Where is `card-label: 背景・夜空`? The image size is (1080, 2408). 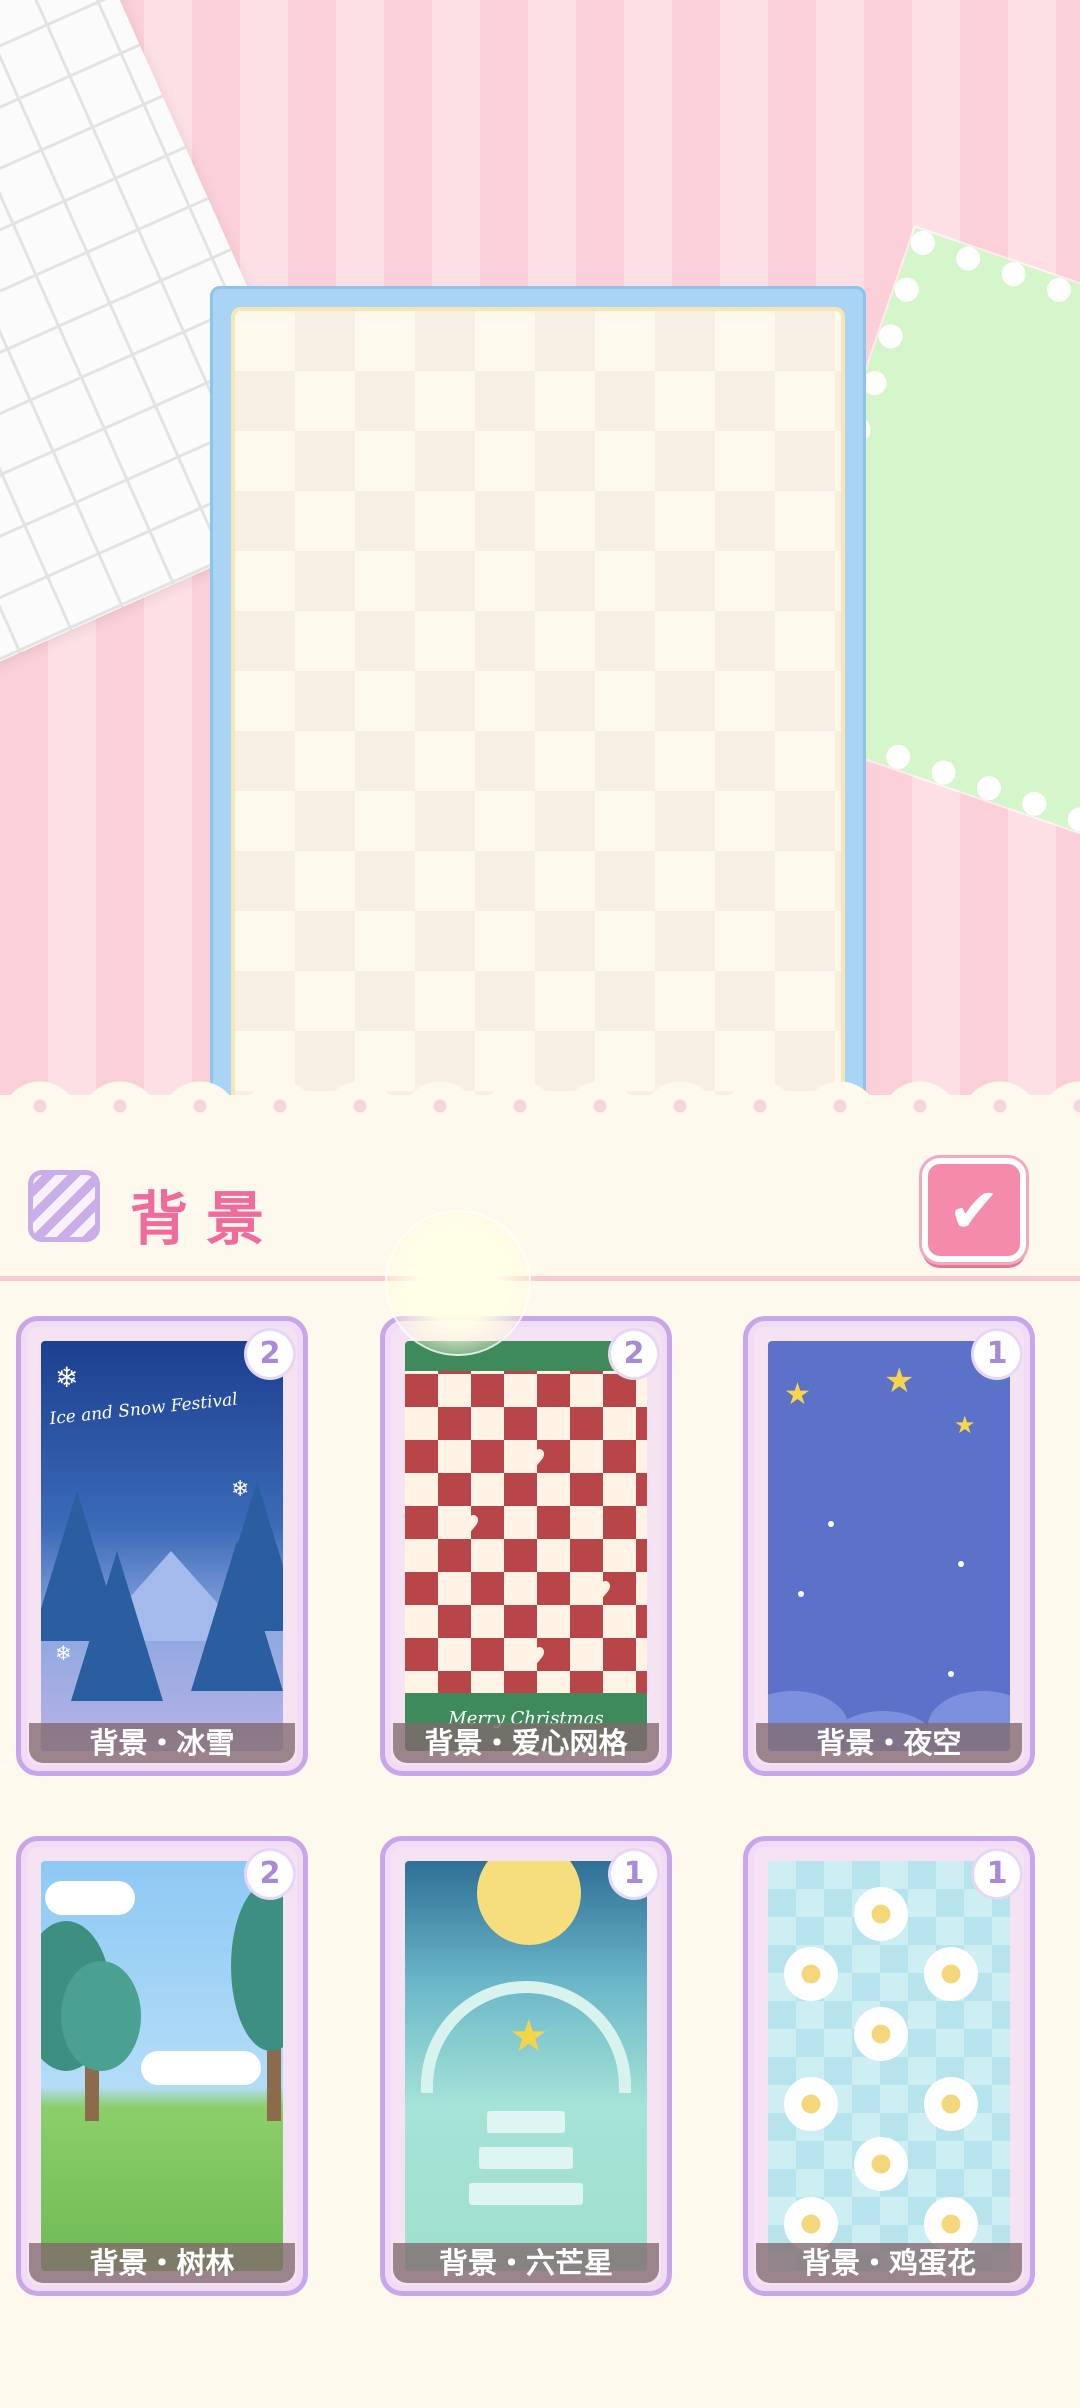 card-label: 背景・夜空 is located at coordinates (889, 1743).